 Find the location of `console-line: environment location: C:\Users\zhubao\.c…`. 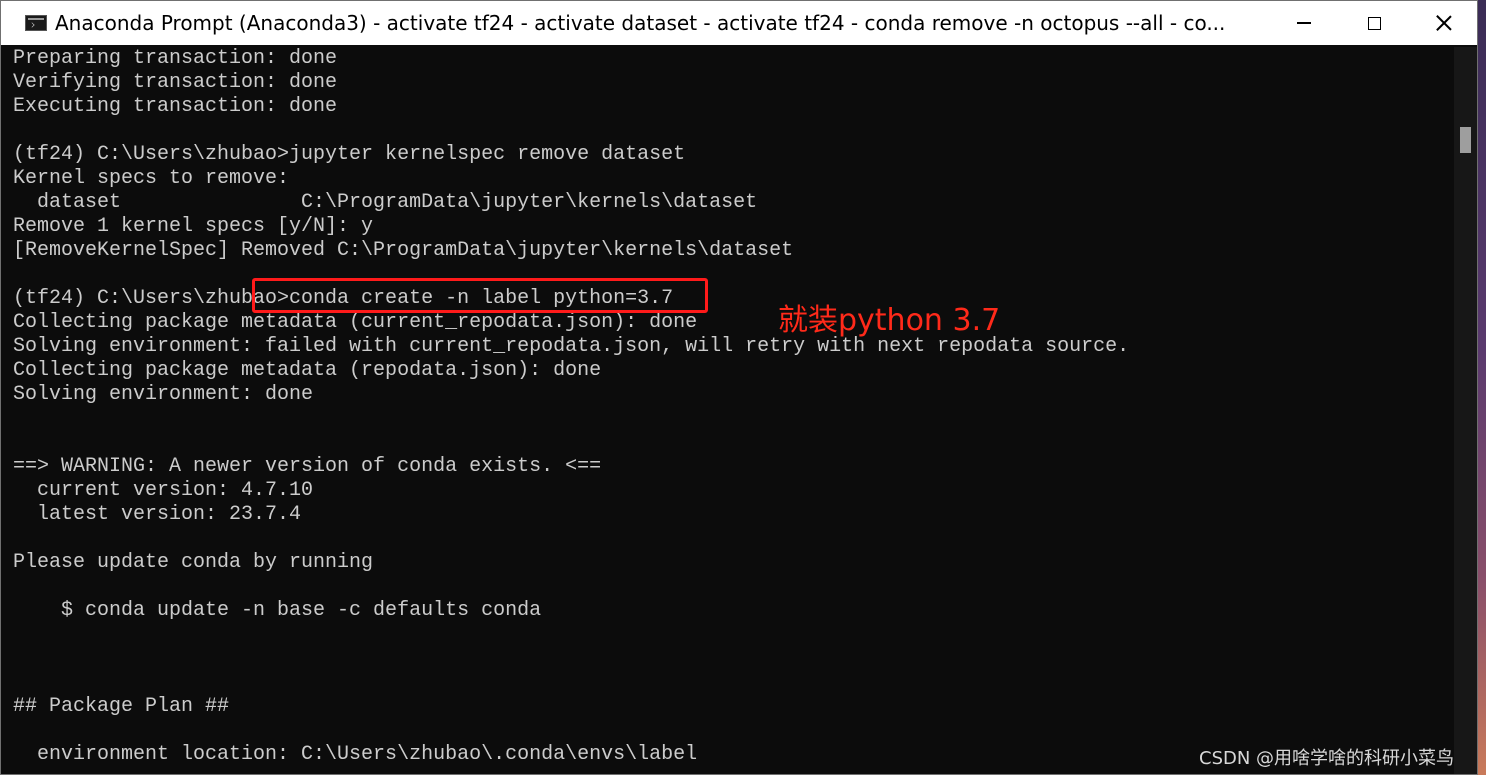

console-line: environment location: C:\Users\zhubao\.c… is located at coordinates (355, 754).